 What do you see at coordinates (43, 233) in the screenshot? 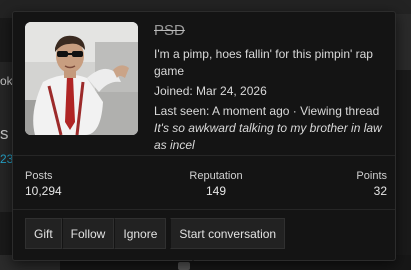
I see `gift-button: Gift` at bounding box center [43, 233].